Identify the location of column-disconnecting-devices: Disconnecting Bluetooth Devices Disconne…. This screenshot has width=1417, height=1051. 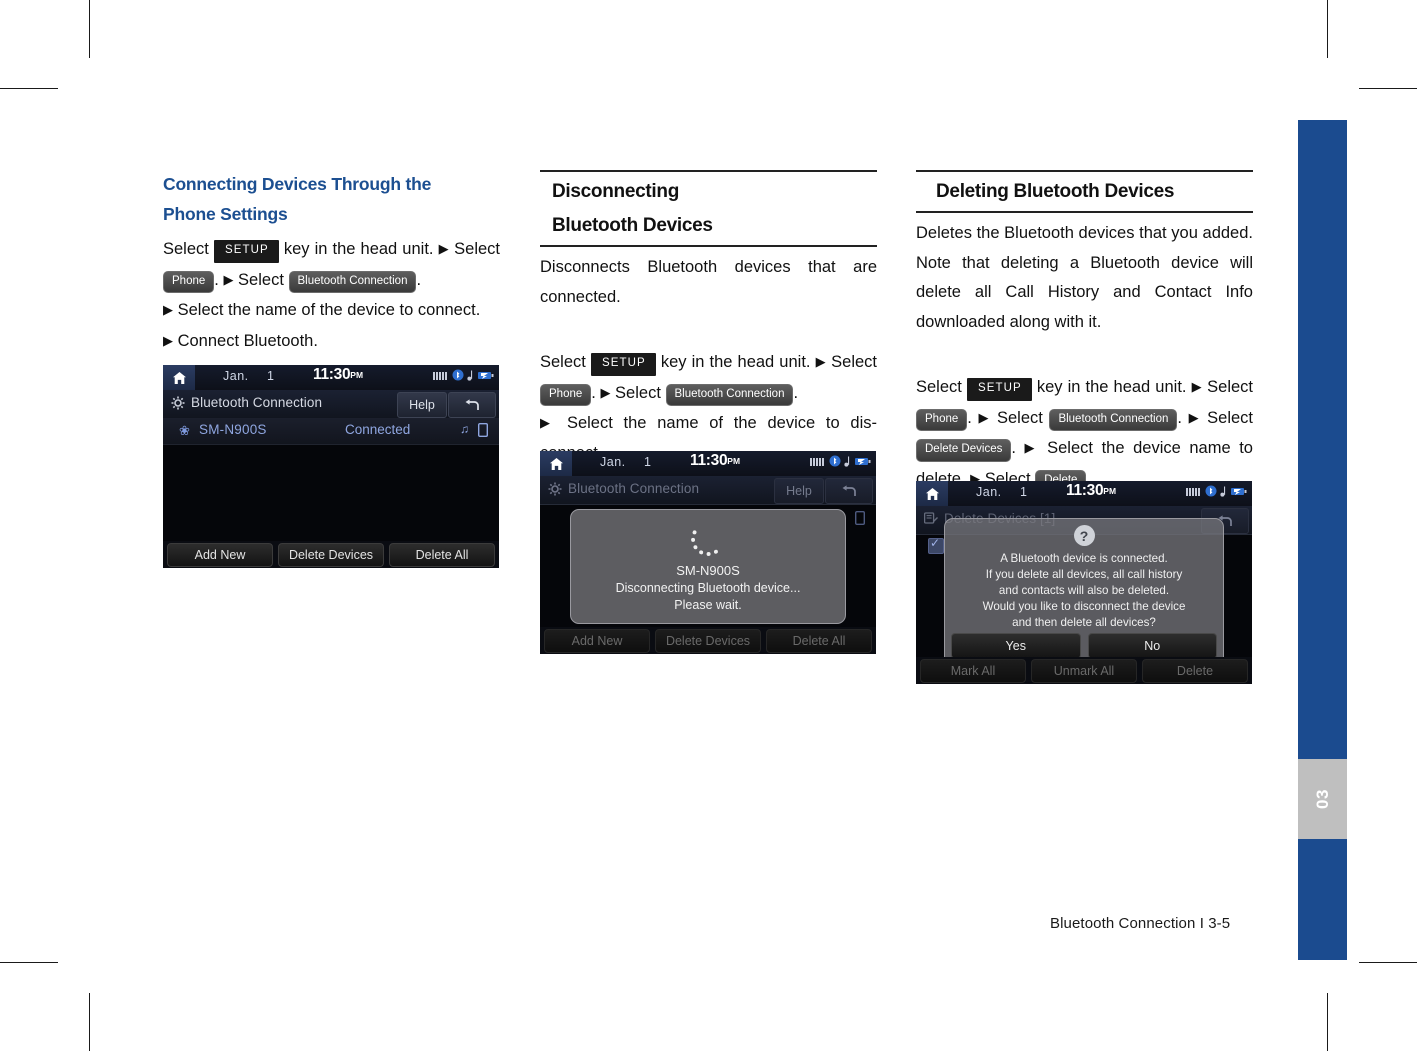
(708, 319).